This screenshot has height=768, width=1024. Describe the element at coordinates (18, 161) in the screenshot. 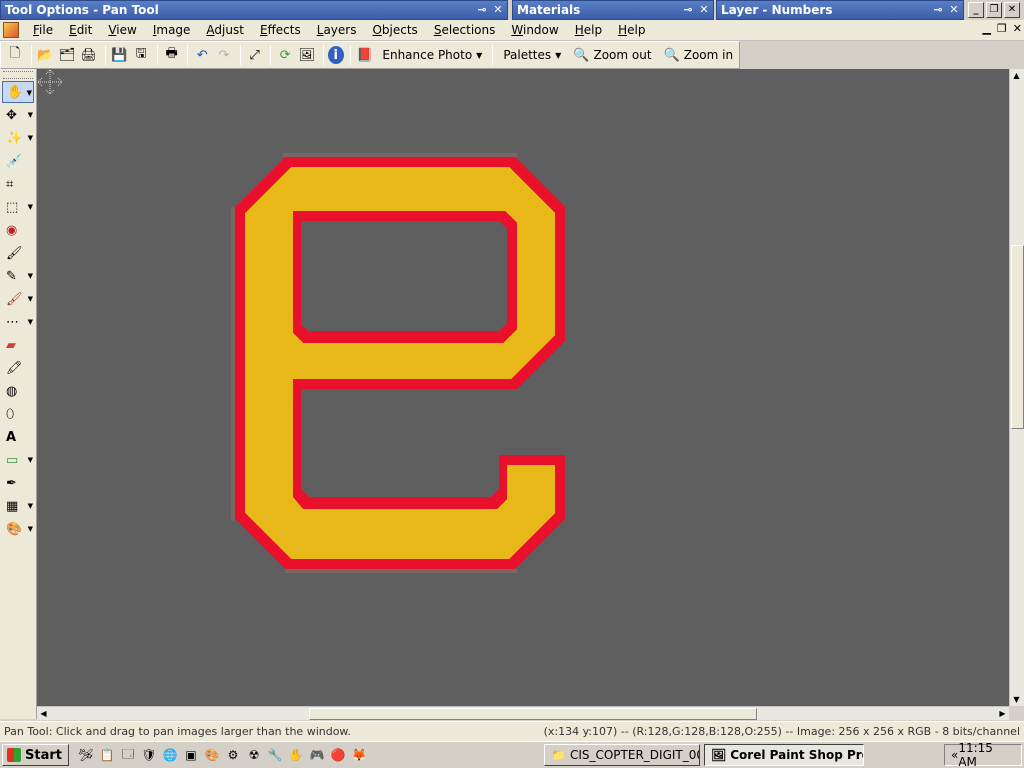

I see `dropper-tool: 💉` at that location.